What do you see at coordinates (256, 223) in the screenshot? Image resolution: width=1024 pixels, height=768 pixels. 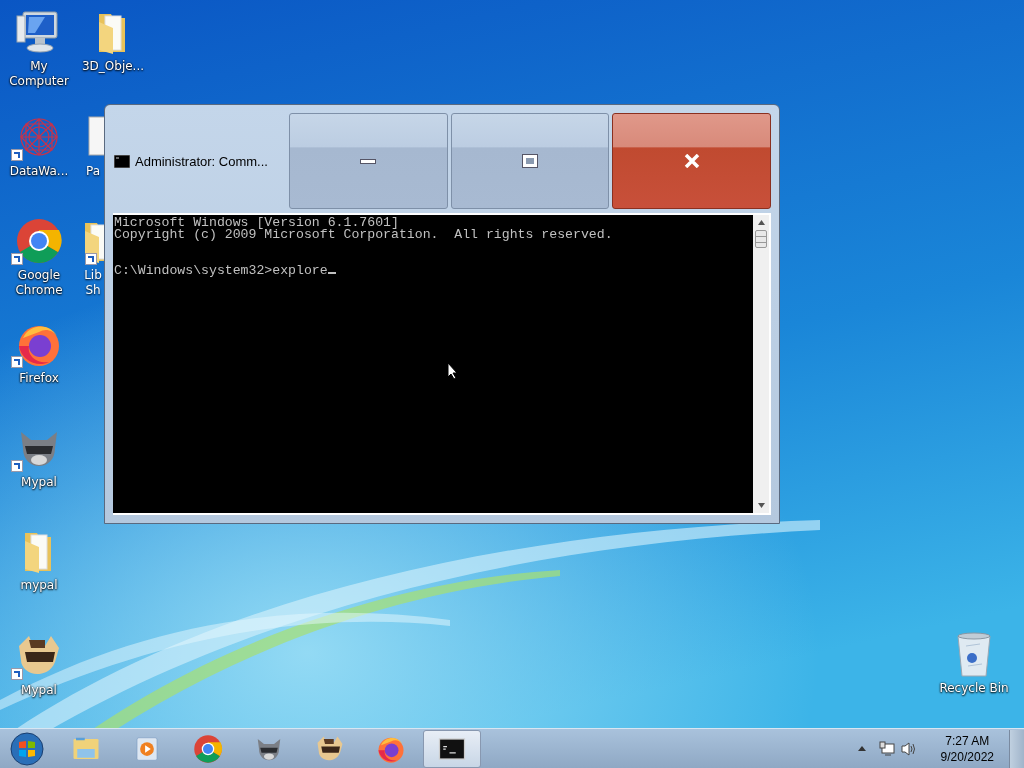 I see `console-line: Microsoft Windows [Version 6.1.7601]` at bounding box center [256, 223].